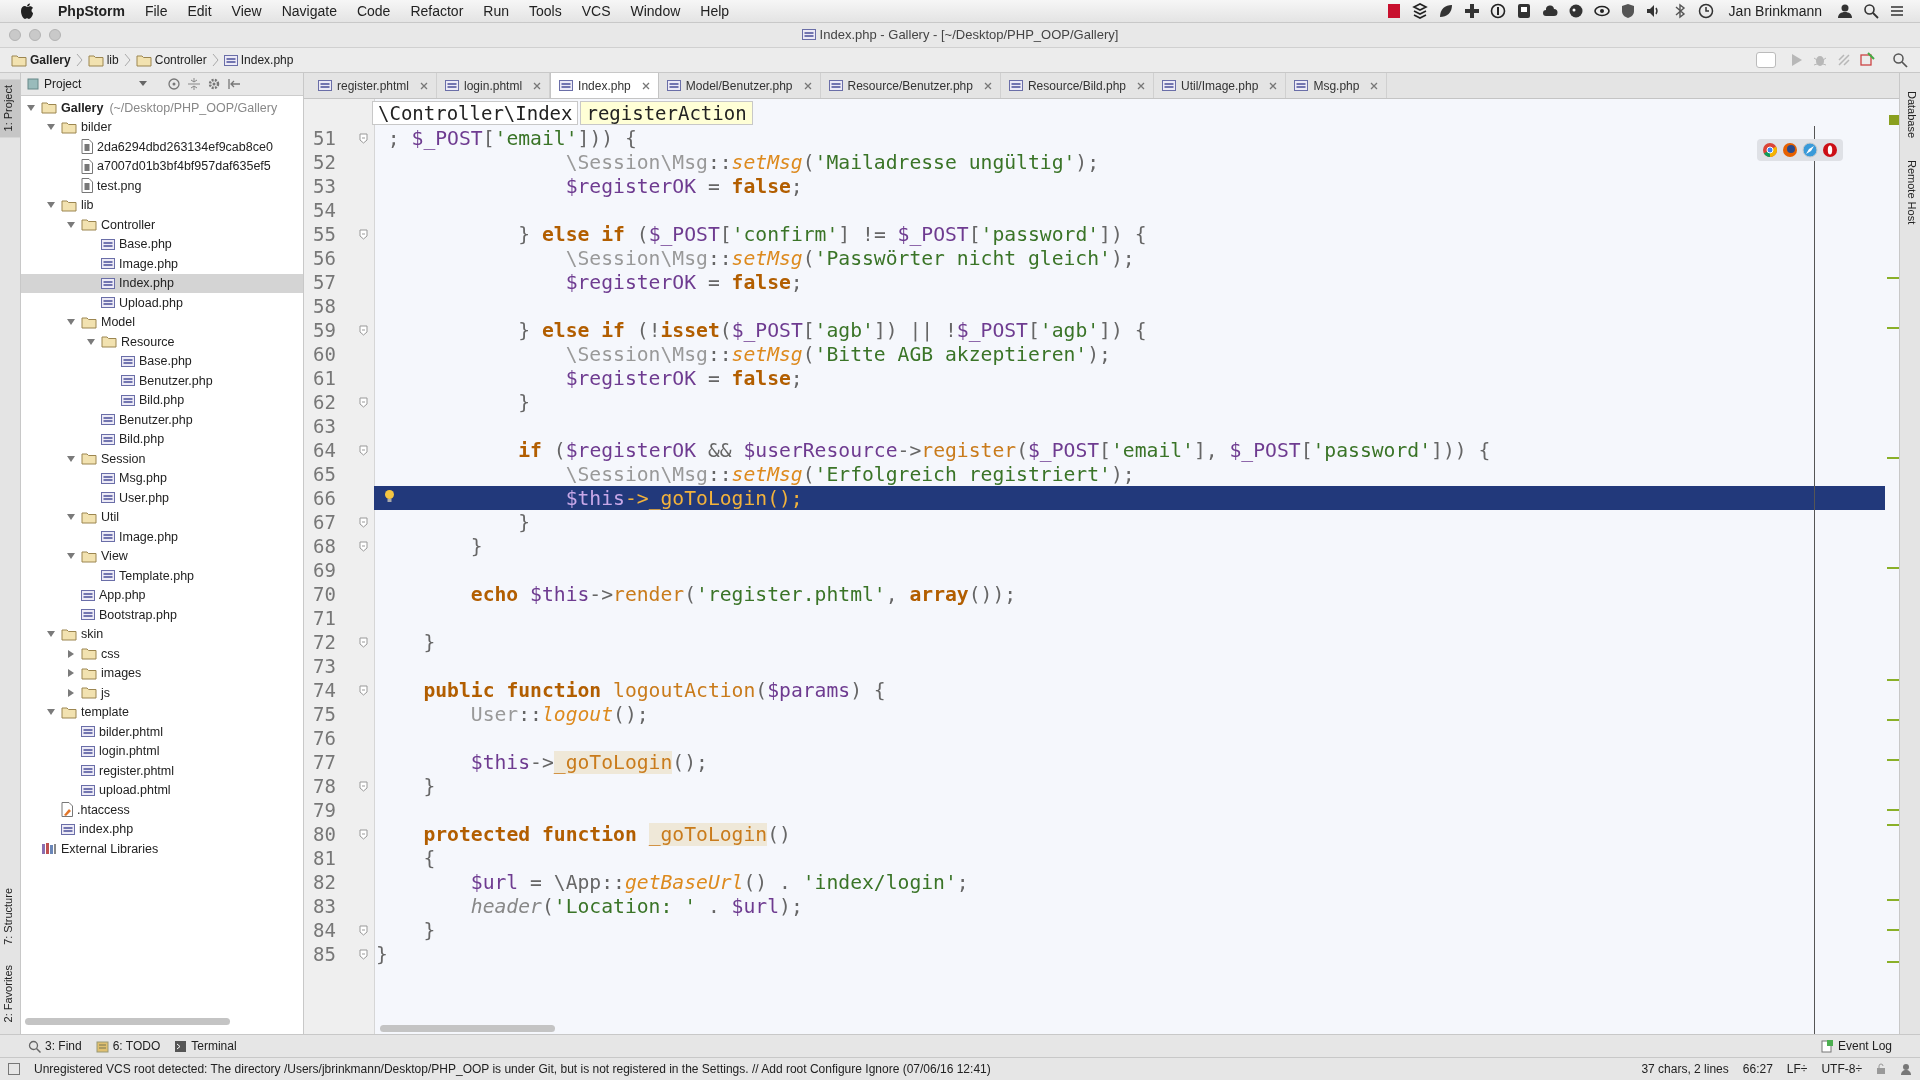 The height and width of the screenshot is (1080, 1920). What do you see at coordinates (1705, 11) in the screenshot?
I see `clock-icon` at bounding box center [1705, 11].